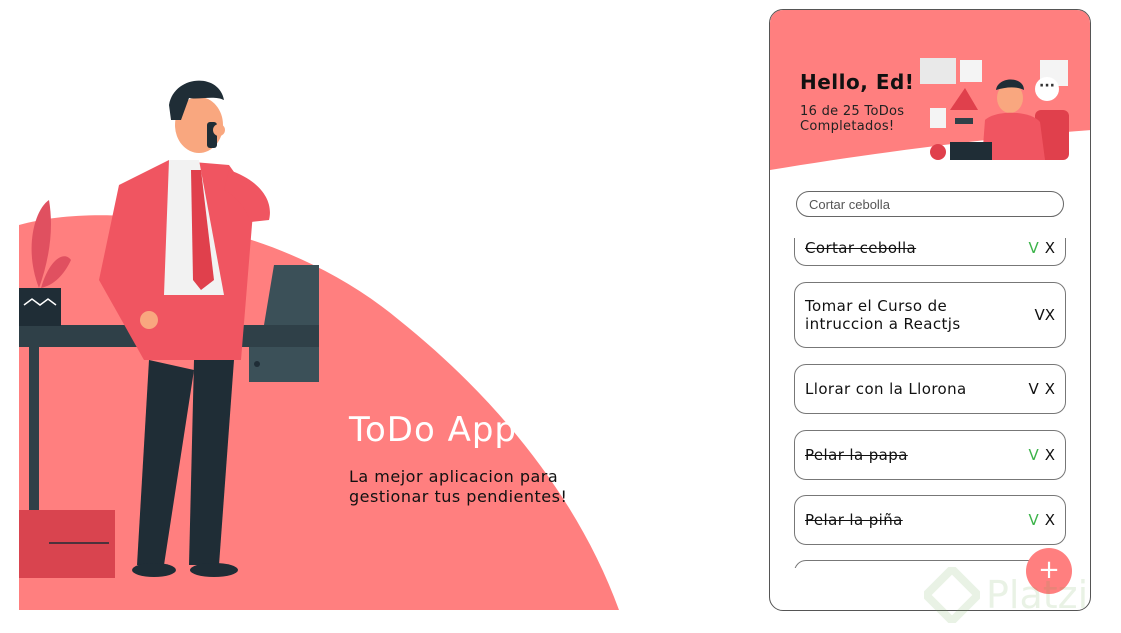 The image size is (1121, 633). What do you see at coordinates (952, 595) in the screenshot?
I see `platzi-logo-icon` at bounding box center [952, 595].